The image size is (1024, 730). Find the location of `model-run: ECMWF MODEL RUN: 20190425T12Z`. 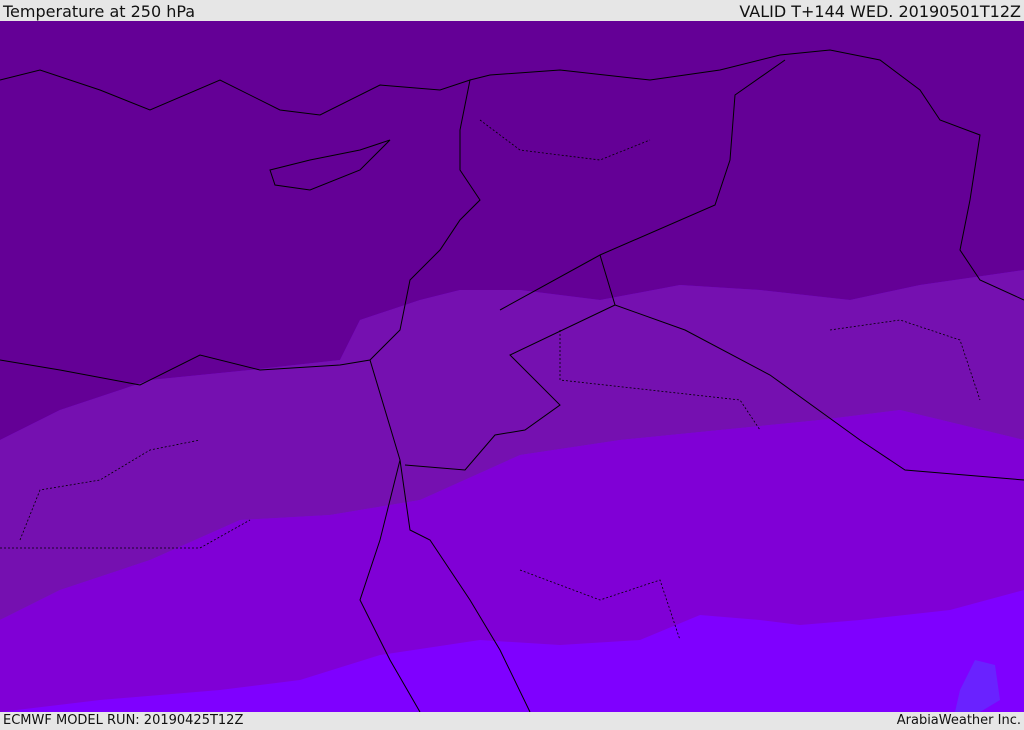

model-run: ECMWF MODEL RUN: 20190425T12Z is located at coordinates (123, 720).